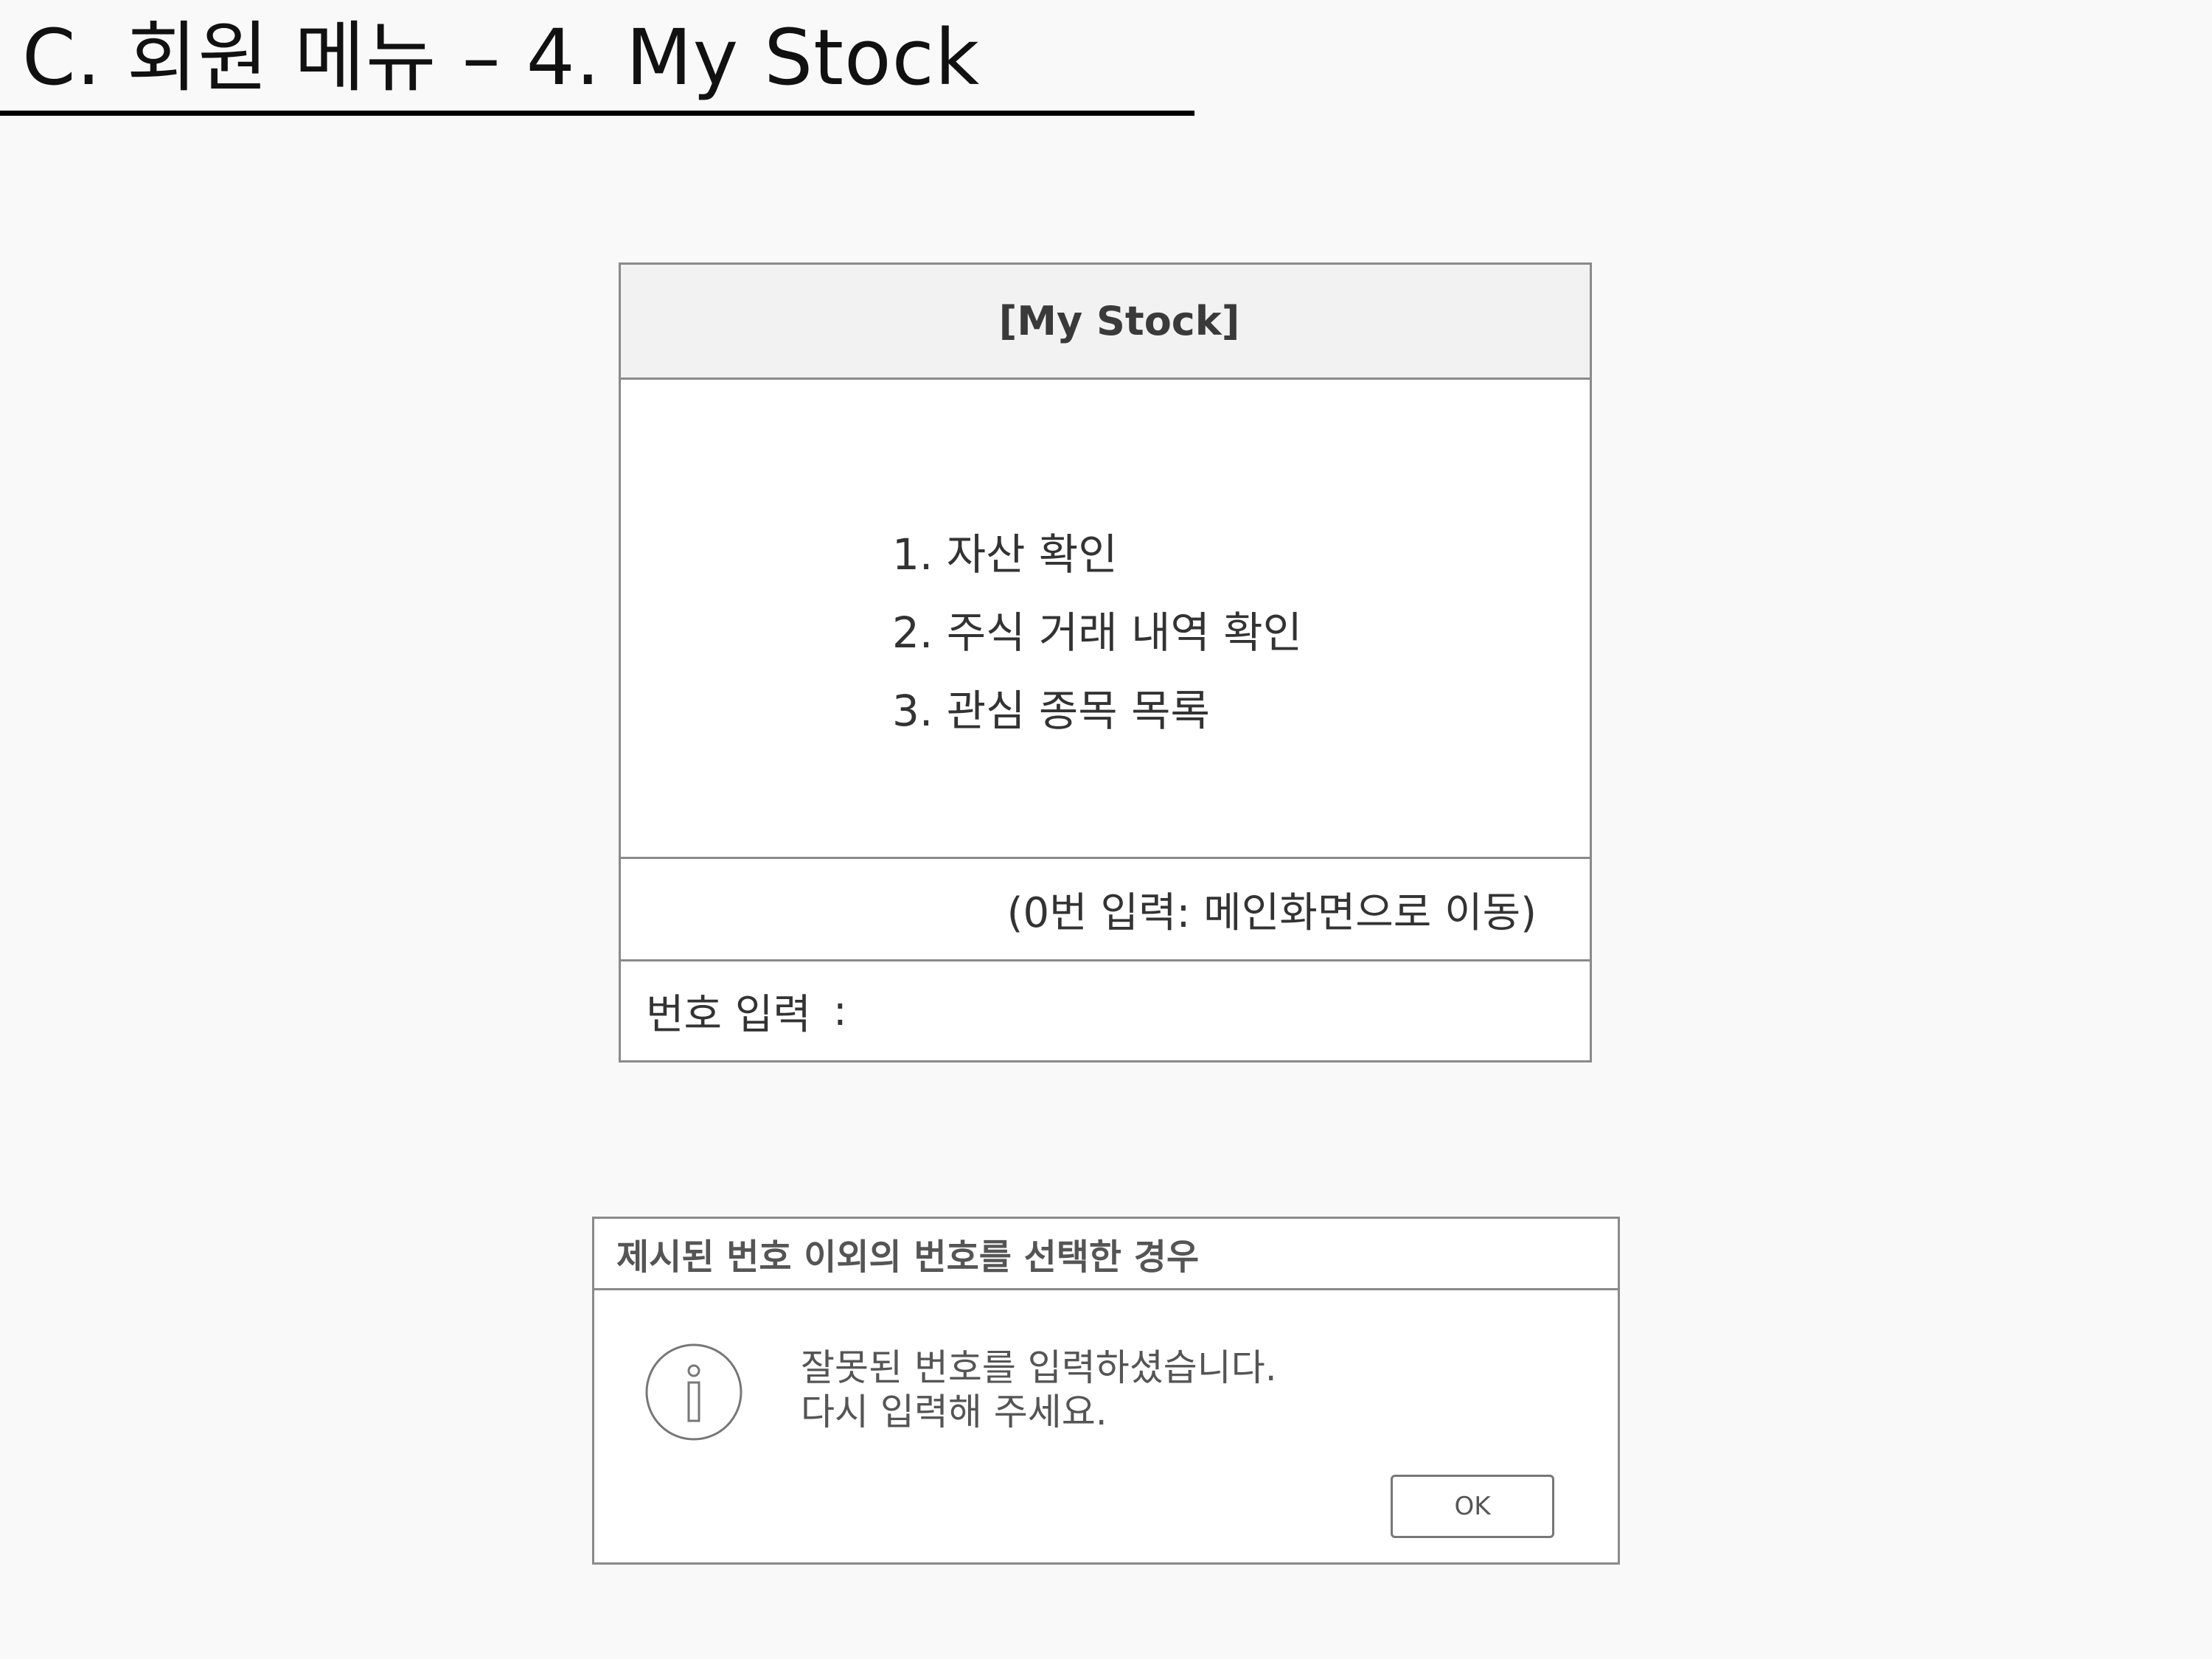  What do you see at coordinates (1051, 707) in the screenshot?
I see `menu-item-watchlist: 3. 관심 종목 목록` at bounding box center [1051, 707].